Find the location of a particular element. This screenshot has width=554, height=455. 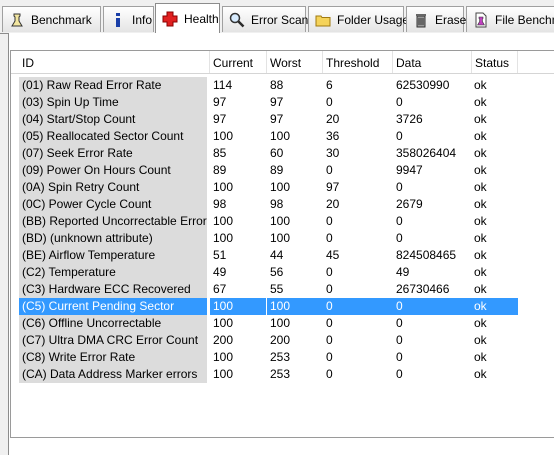

cell-current: 97 is located at coordinates (220, 102).